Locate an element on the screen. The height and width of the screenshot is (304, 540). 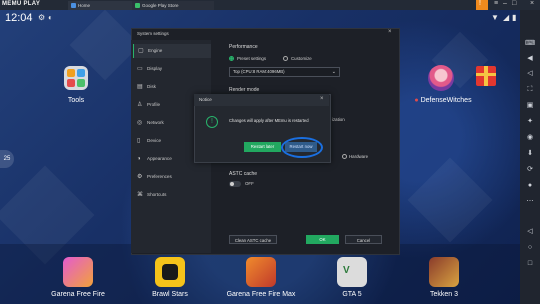
profile-icon: ♙ is located at coordinates (140, 105).